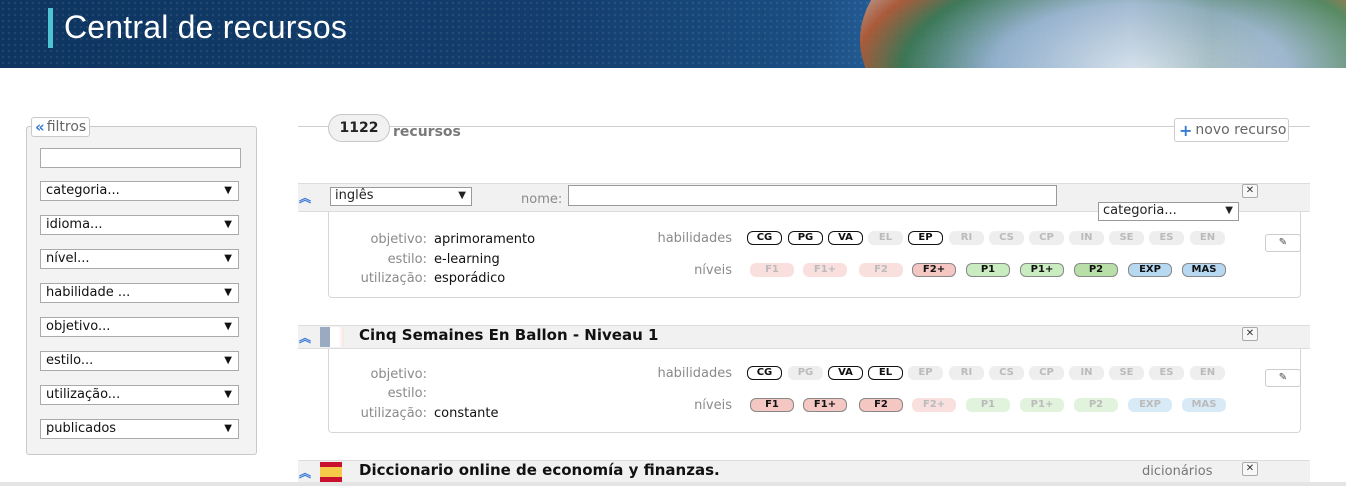  I want to click on utilizacao-label: utilização:, so click(393, 278).